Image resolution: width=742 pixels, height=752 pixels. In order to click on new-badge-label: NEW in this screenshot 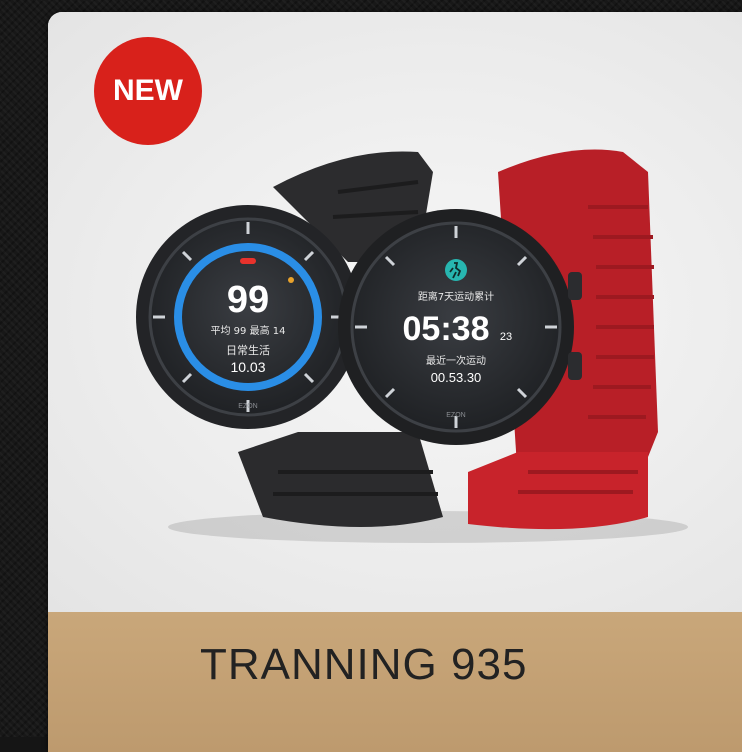, I will do `click(148, 90)`.